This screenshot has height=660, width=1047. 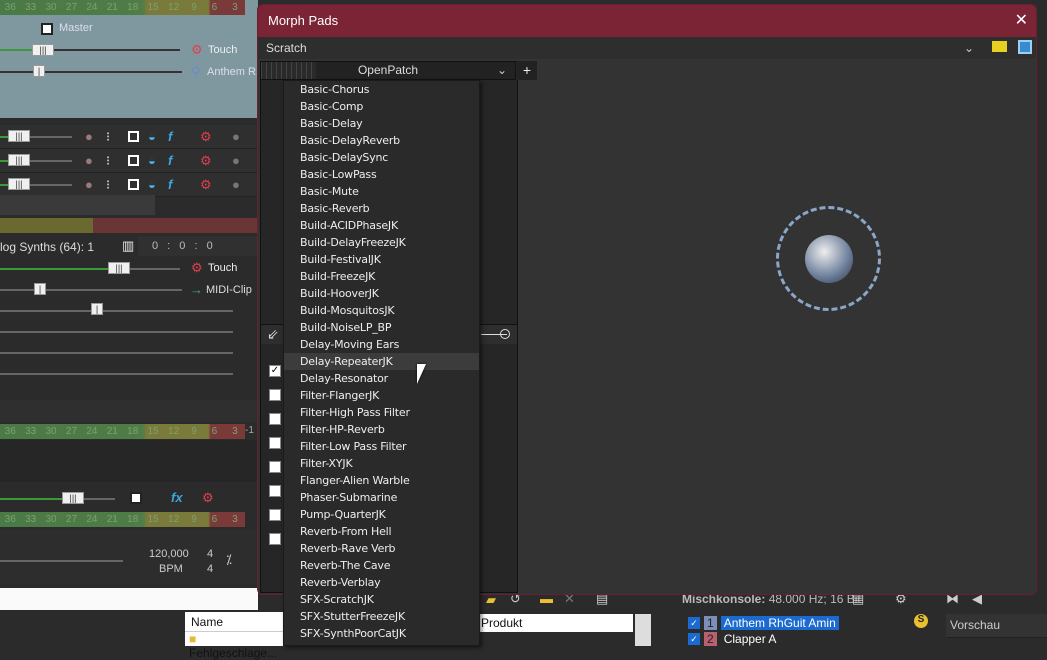 I want to click on dropdown-item: Basic-DelayReverb, so click(x=381, y=140).